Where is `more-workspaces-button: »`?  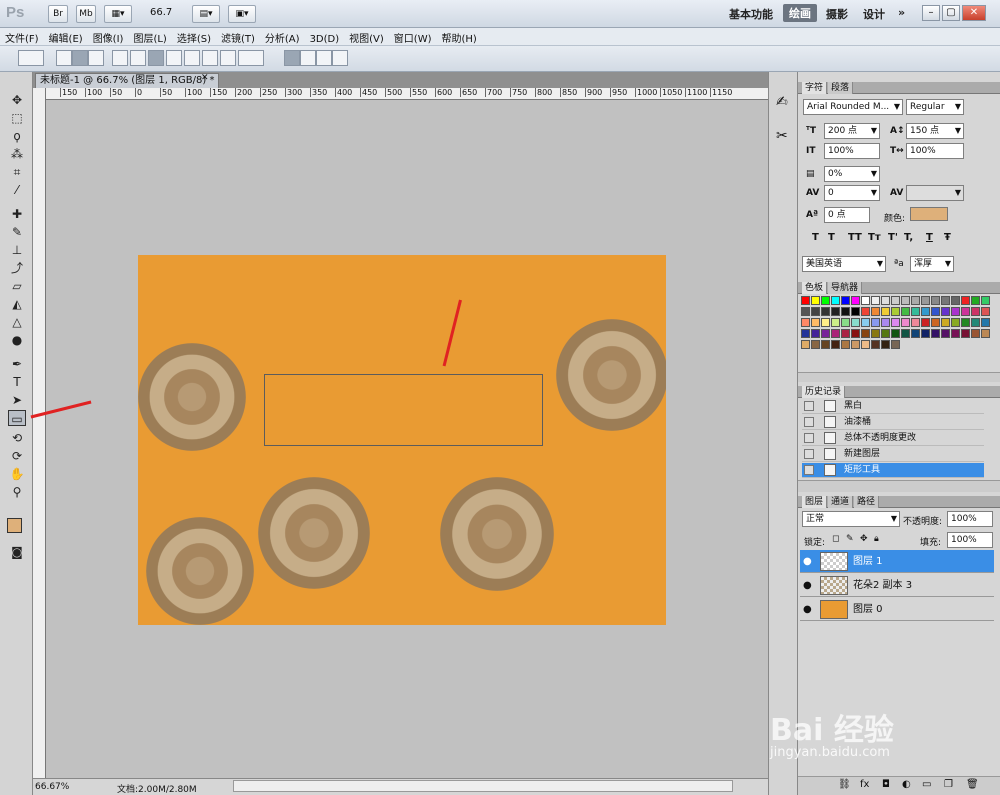
more-workspaces-button: » is located at coordinates (901, 12).